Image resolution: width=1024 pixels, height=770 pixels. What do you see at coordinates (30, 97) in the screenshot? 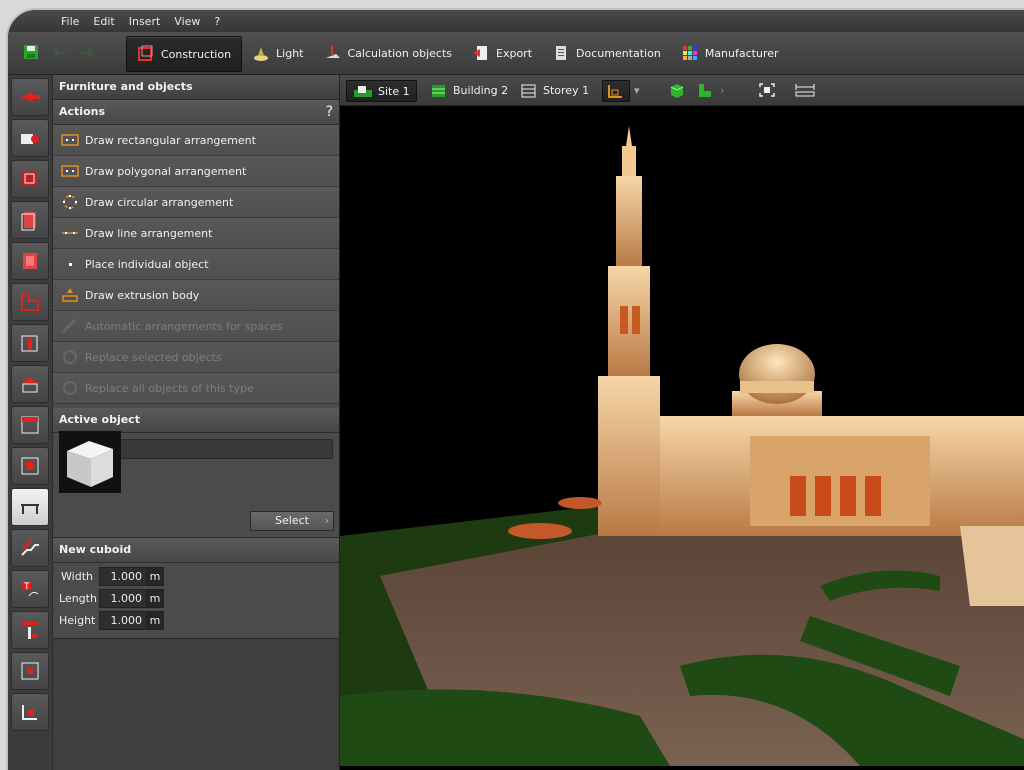
I see `arrow-tool-button` at bounding box center [30, 97].